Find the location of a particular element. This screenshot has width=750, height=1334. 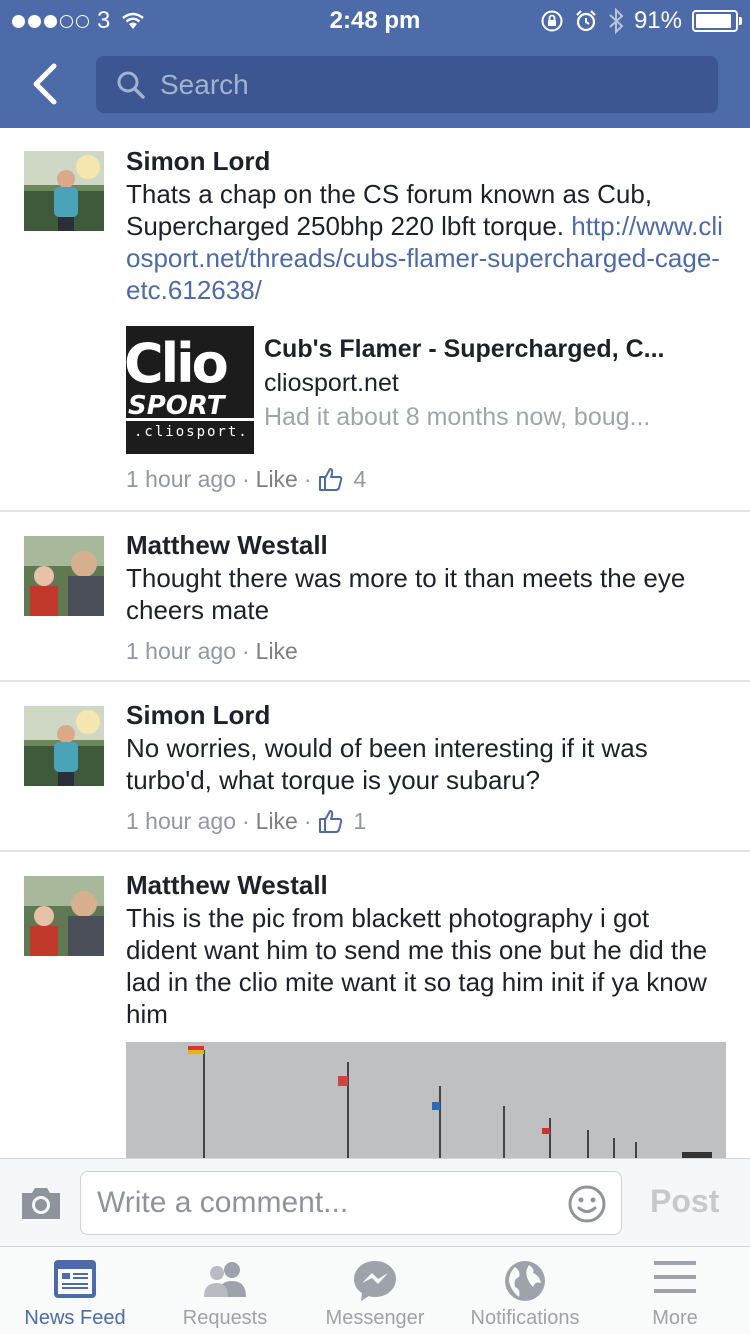

comment-meta: 1 hour ago · Like · 4 is located at coordinates (246, 479).